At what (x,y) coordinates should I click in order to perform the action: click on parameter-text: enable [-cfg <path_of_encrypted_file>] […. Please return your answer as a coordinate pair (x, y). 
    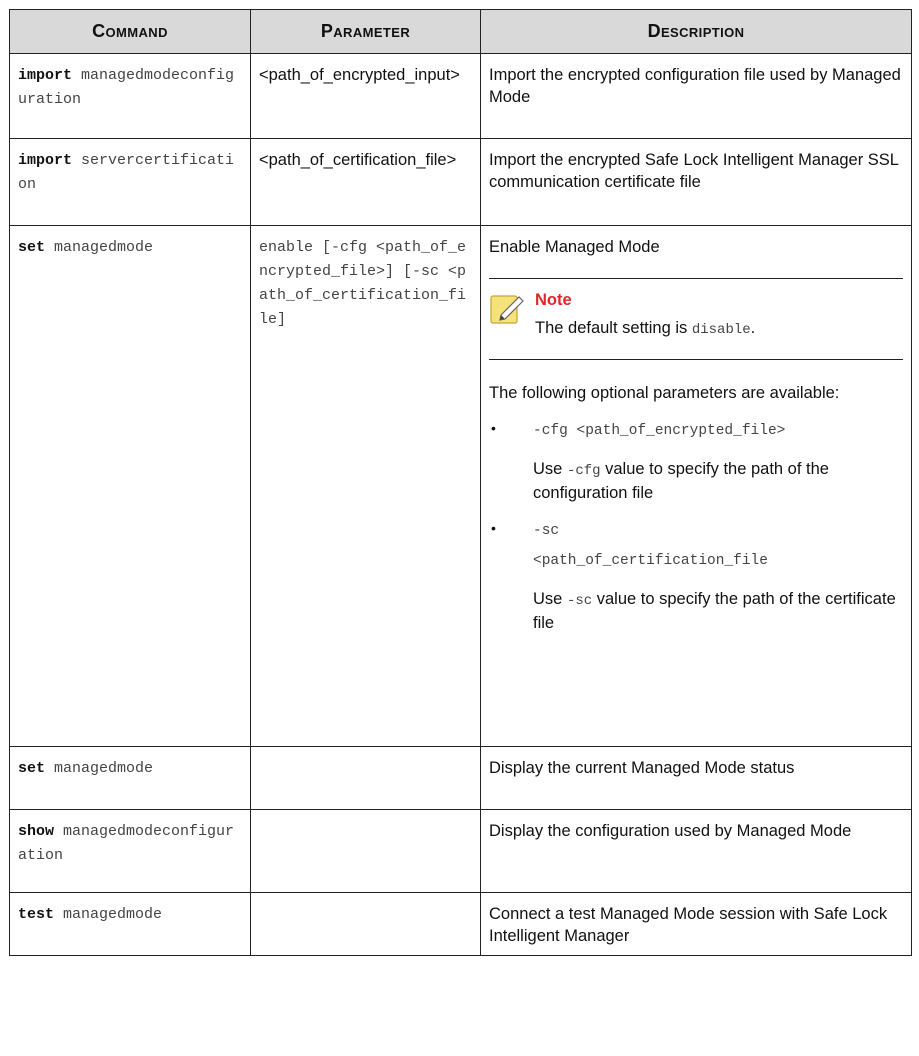
    Looking at the image, I should click on (363, 283).